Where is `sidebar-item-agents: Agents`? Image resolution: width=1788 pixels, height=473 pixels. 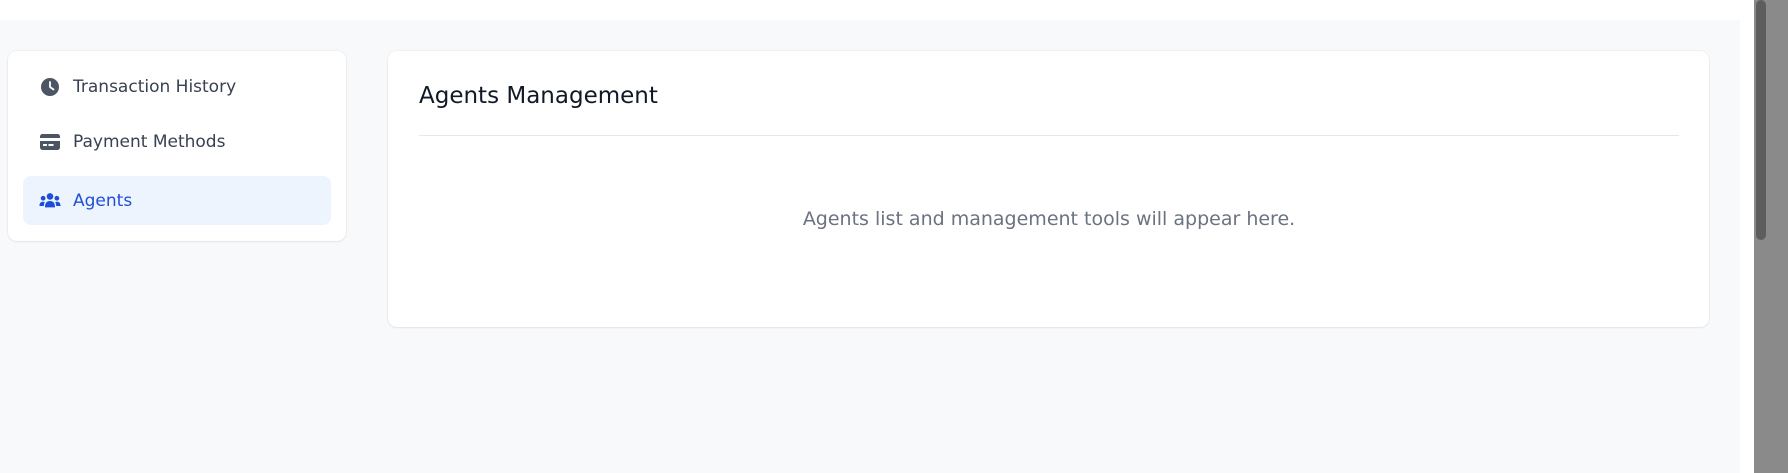 sidebar-item-agents: Agents is located at coordinates (177, 200).